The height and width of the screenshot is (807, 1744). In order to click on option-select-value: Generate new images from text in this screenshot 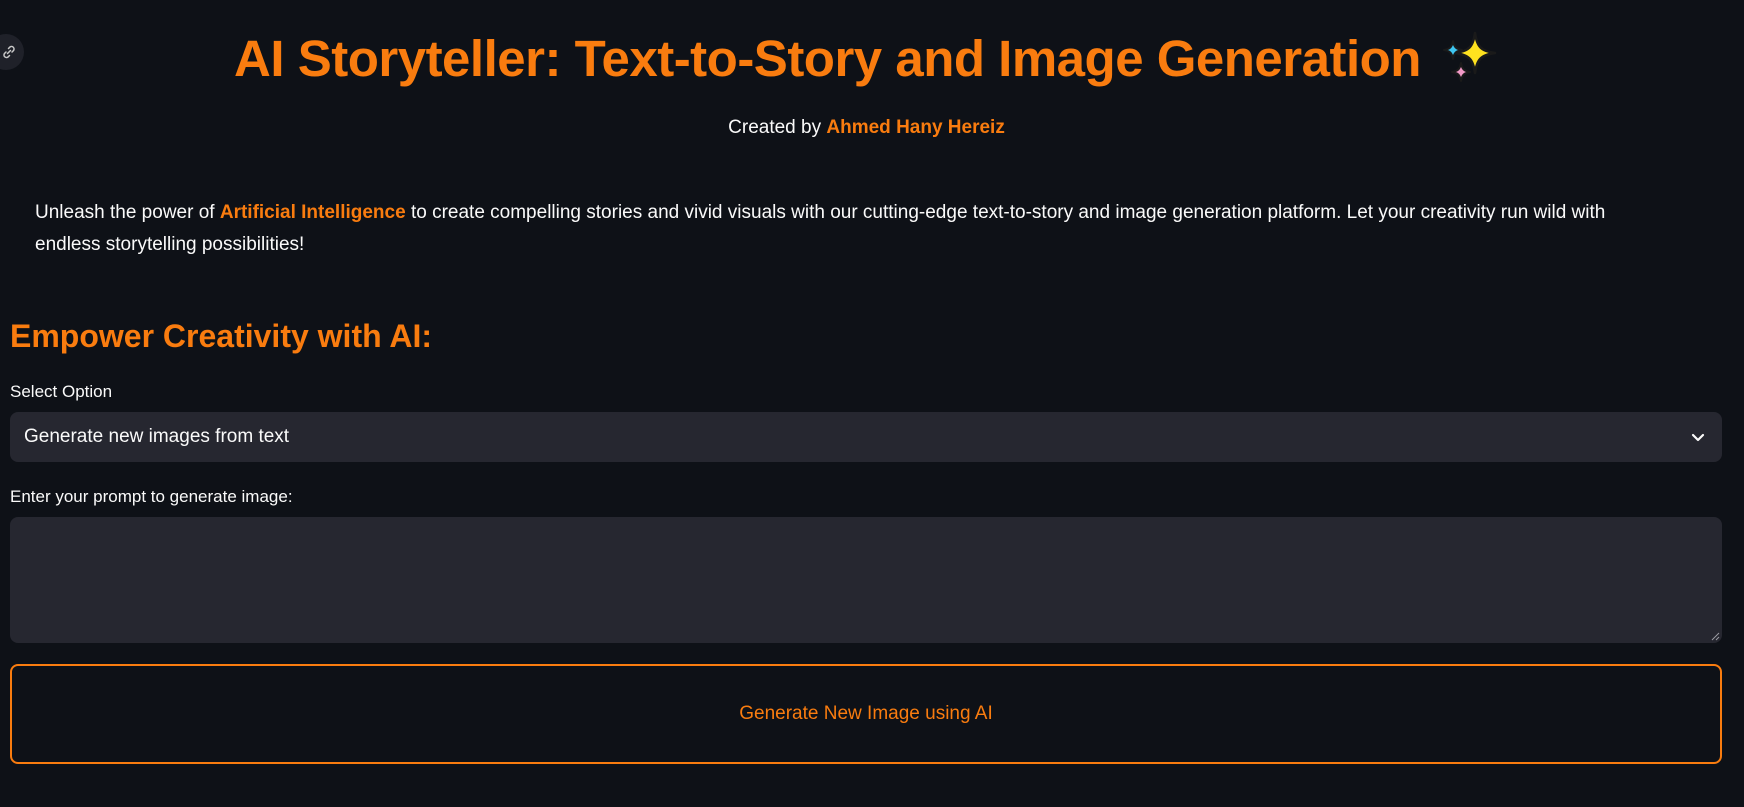, I will do `click(157, 436)`.